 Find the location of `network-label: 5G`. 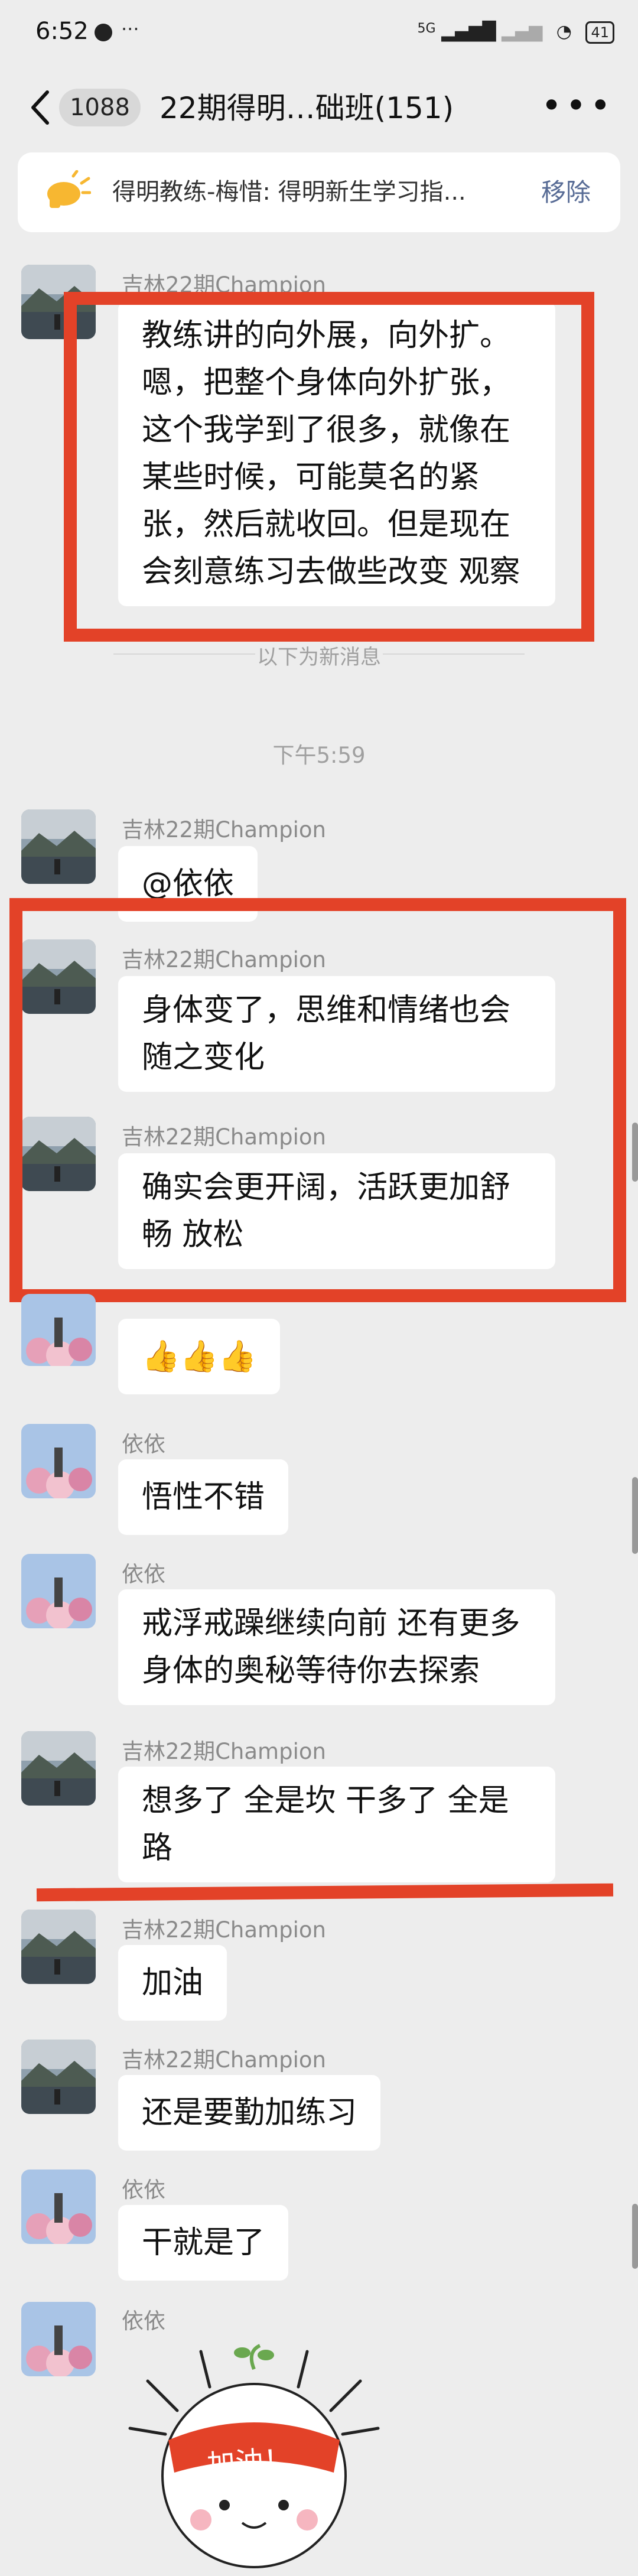

network-label: 5G is located at coordinates (427, 29).